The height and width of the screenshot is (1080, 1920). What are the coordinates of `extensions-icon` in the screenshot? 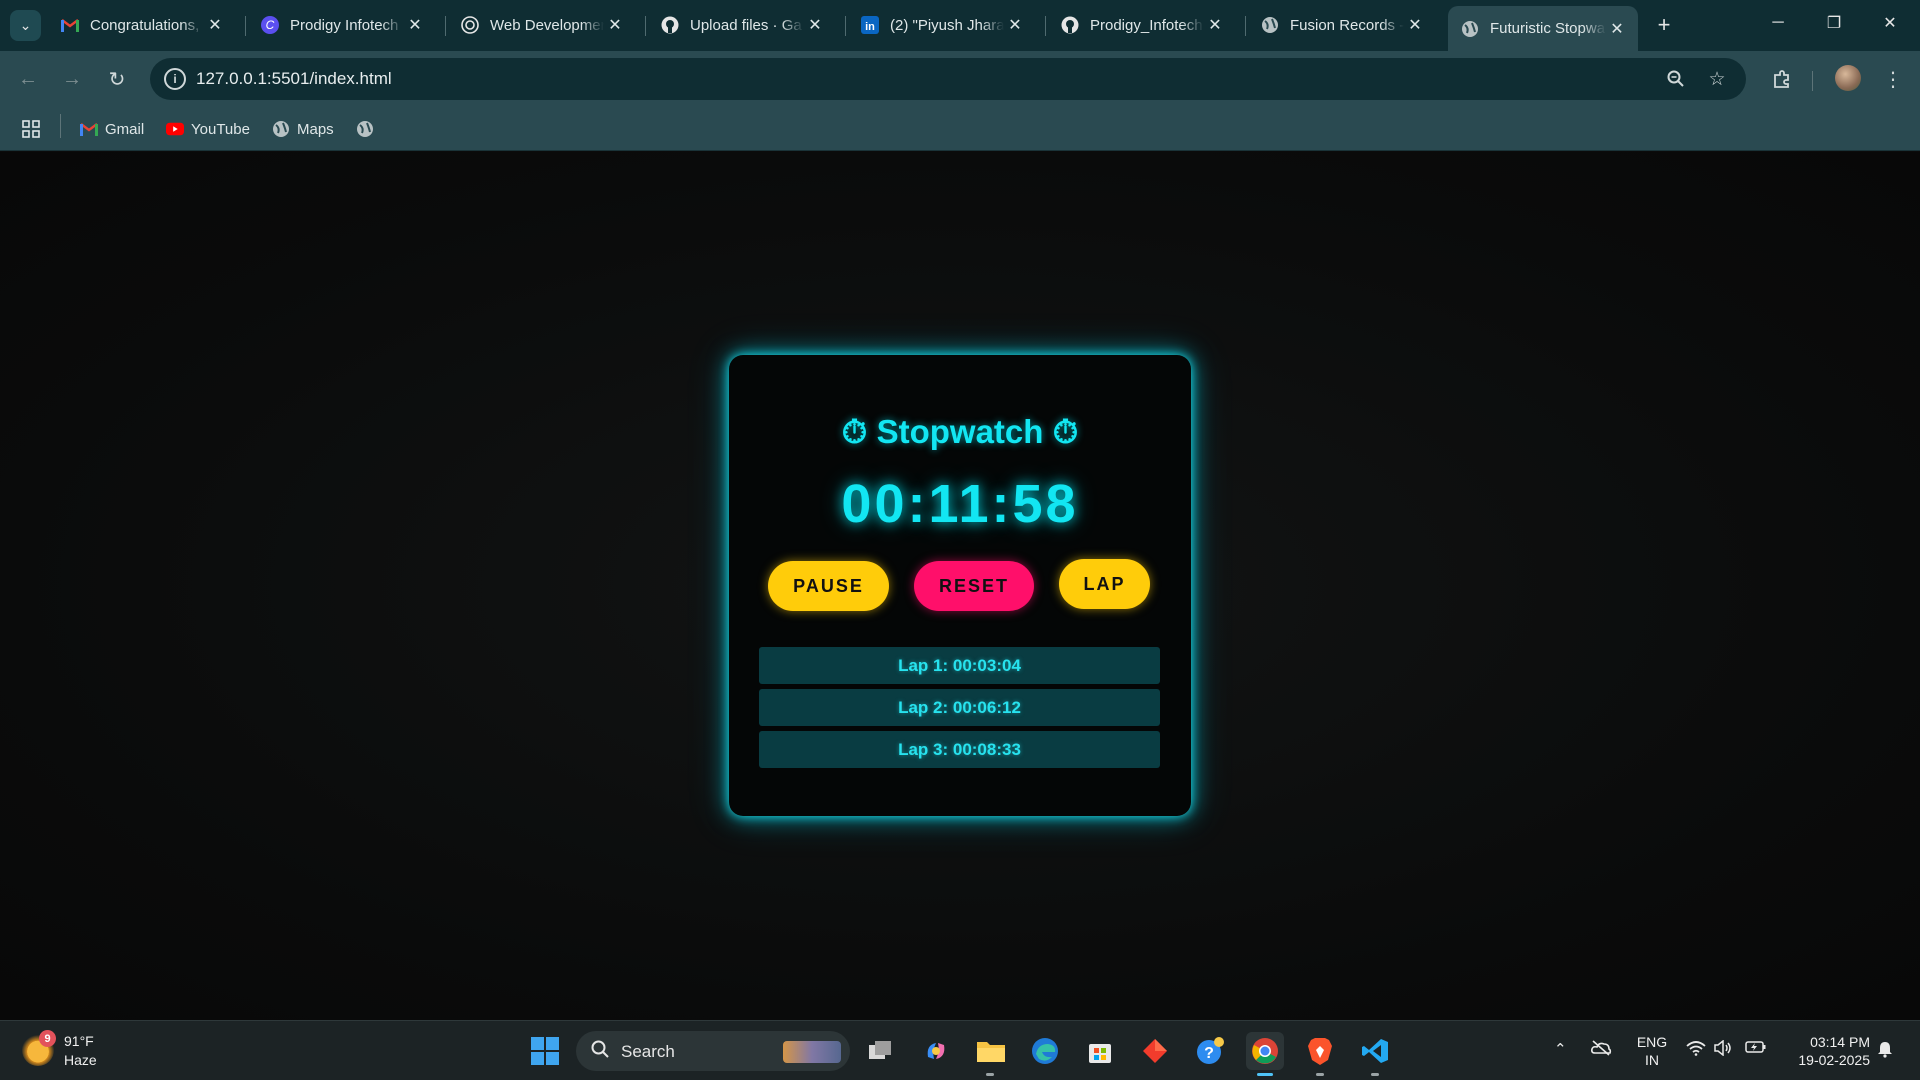 It's located at (1782, 79).